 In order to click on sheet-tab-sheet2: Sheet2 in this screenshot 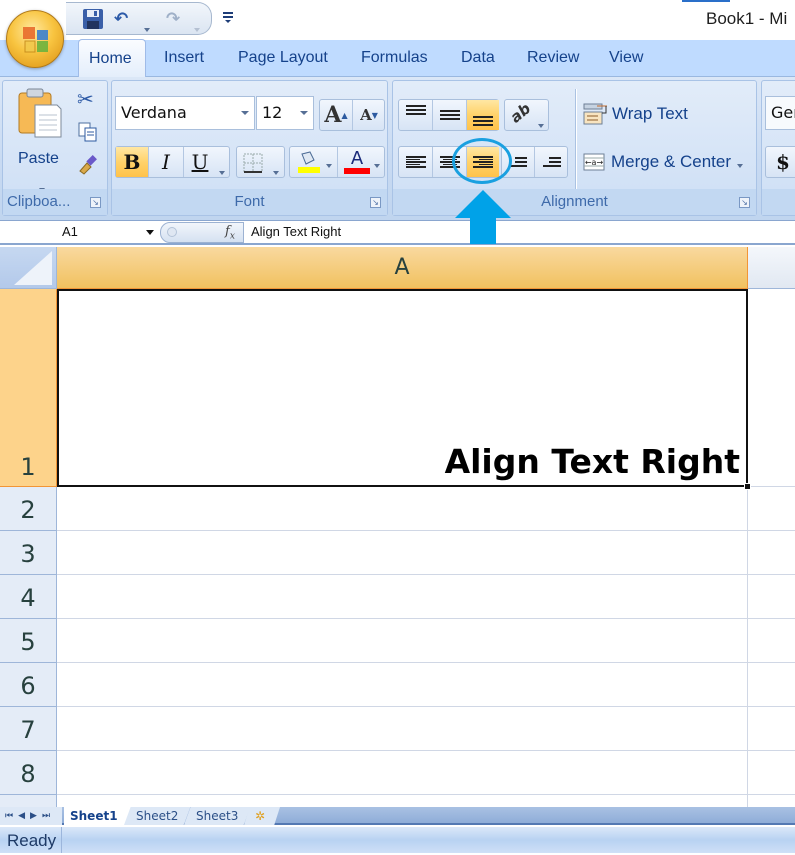, I will do `click(157, 816)`.